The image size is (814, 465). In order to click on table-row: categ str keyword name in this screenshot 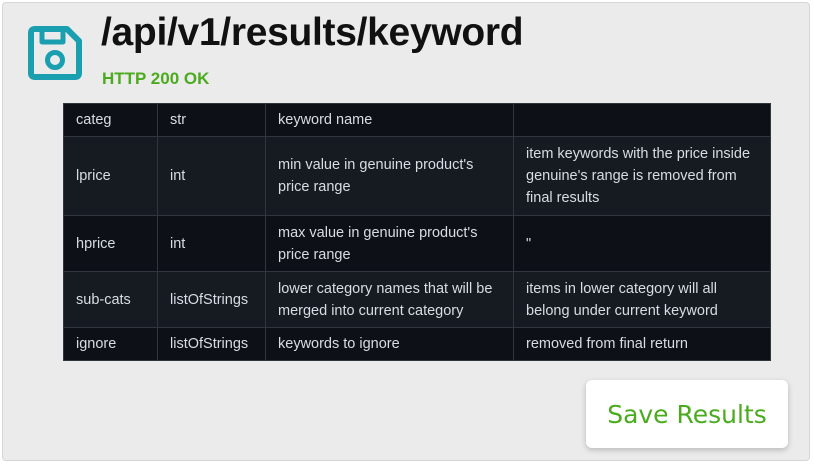, I will do `click(417, 120)`.